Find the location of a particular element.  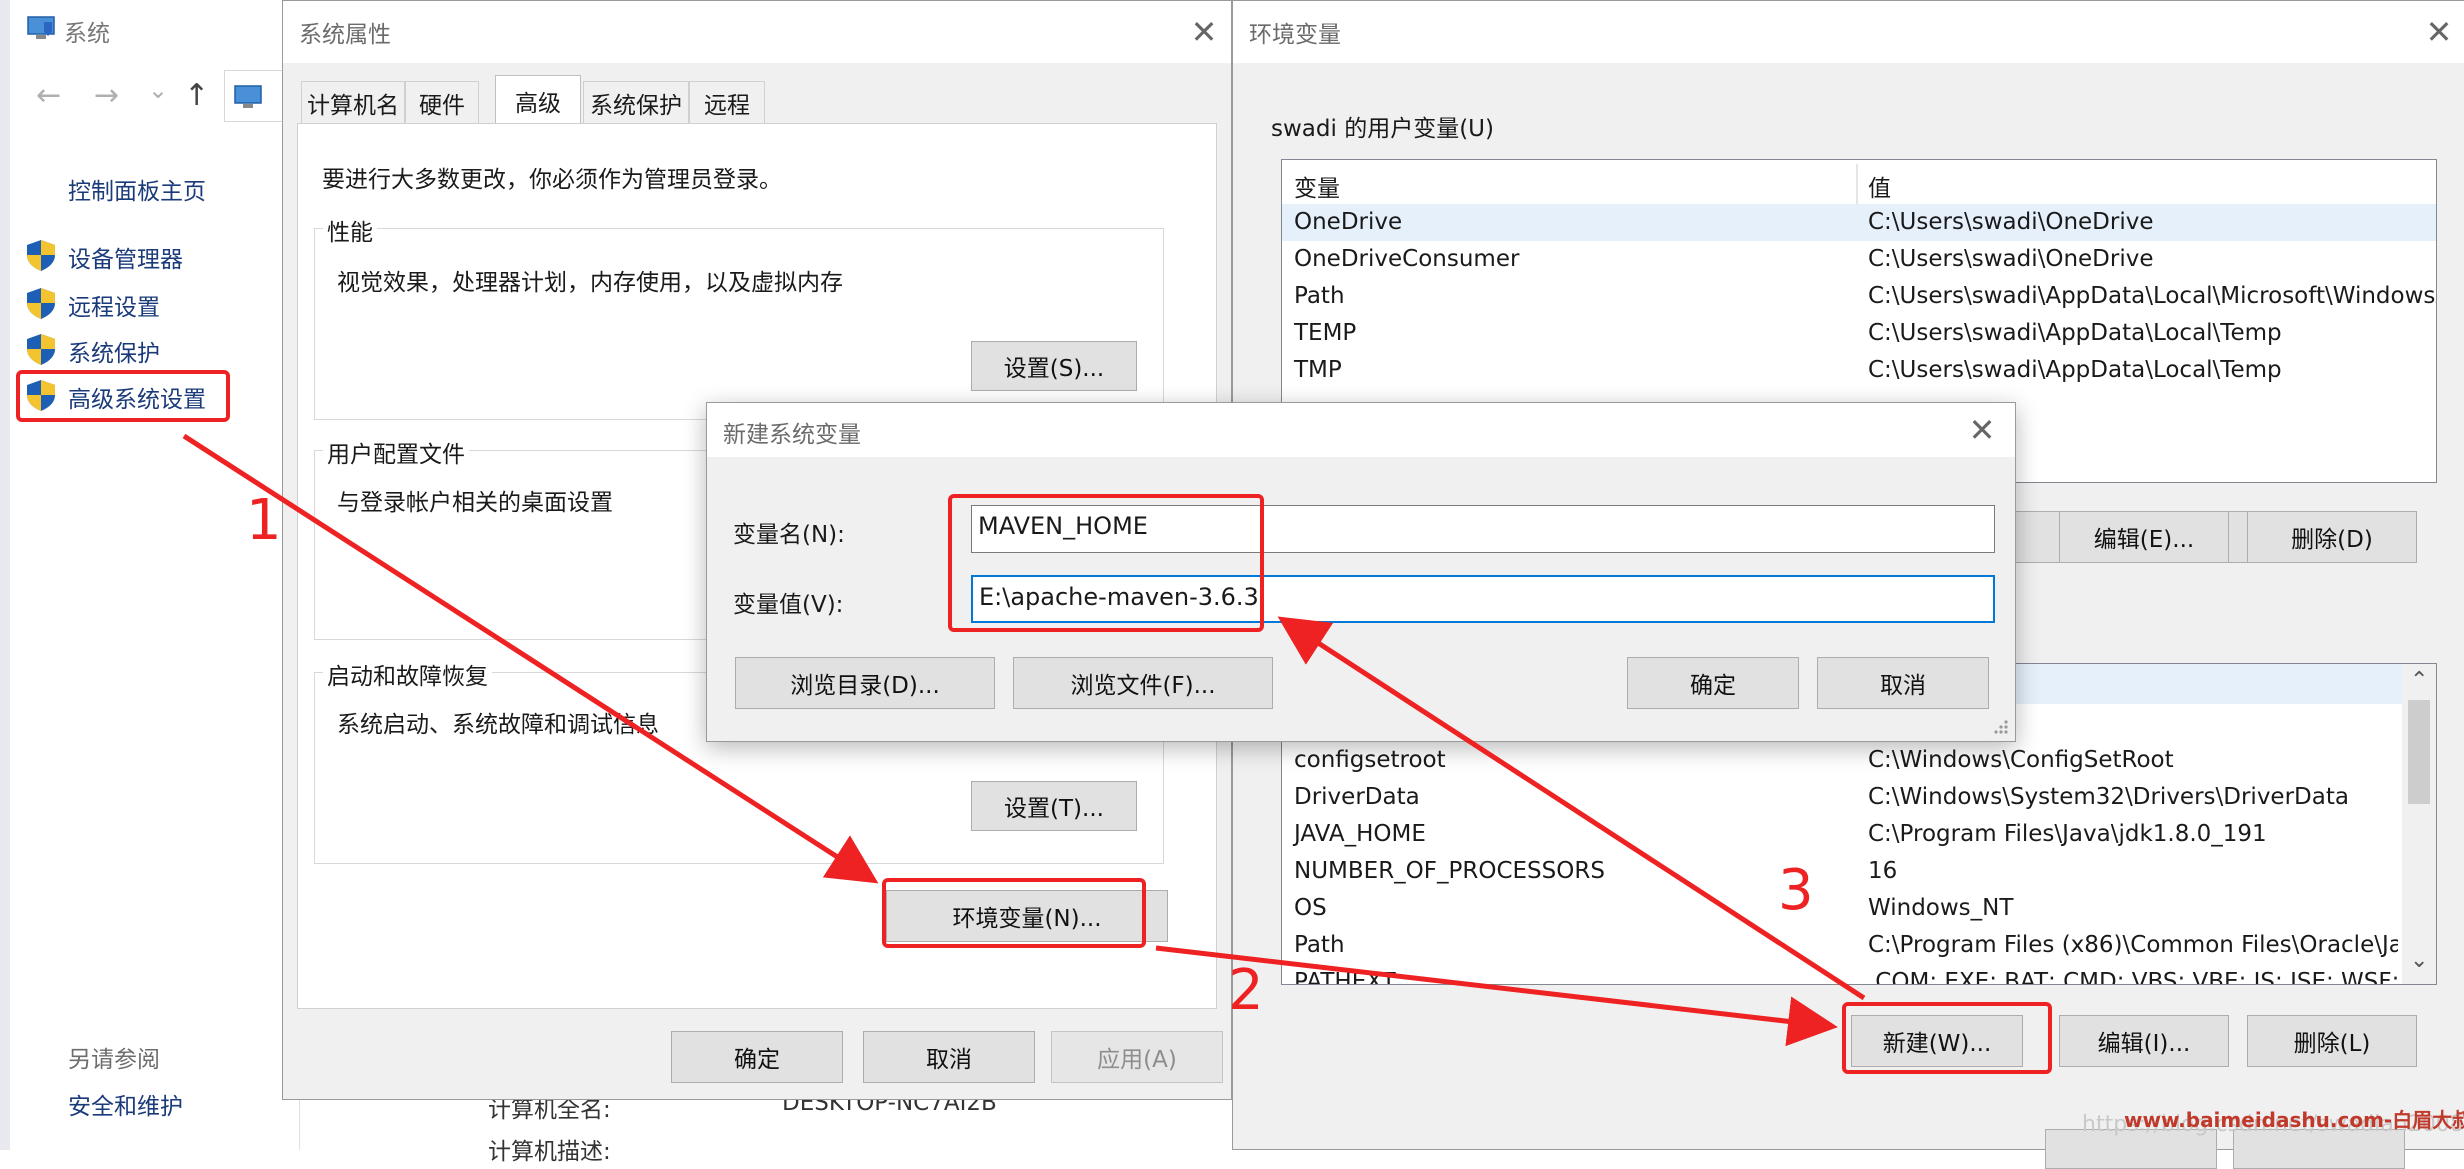

annotation-step-1: 1 is located at coordinates (264, 520).